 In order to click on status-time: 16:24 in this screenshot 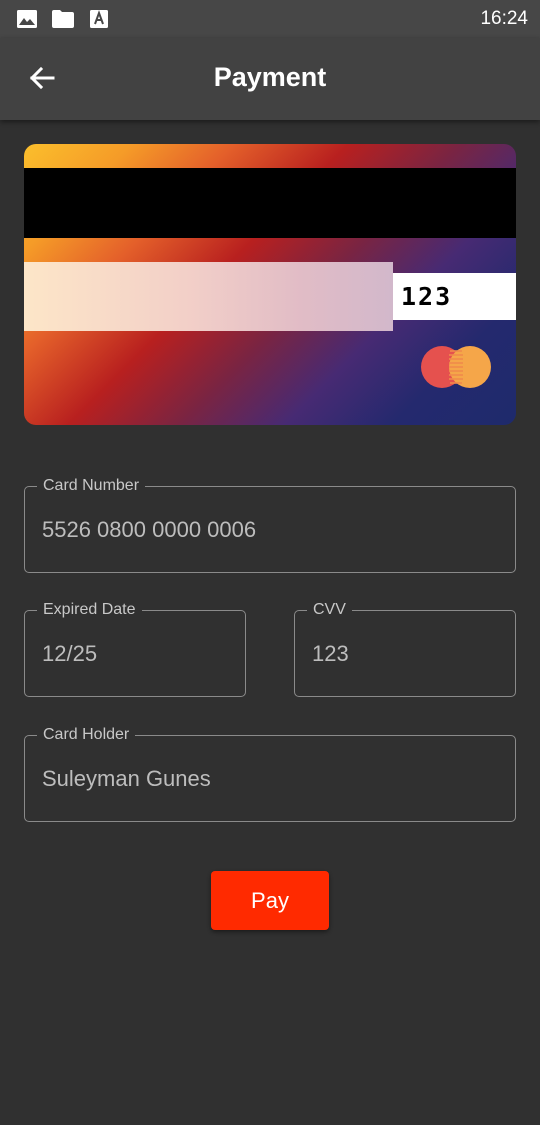, I will do `click(504, 18)`.